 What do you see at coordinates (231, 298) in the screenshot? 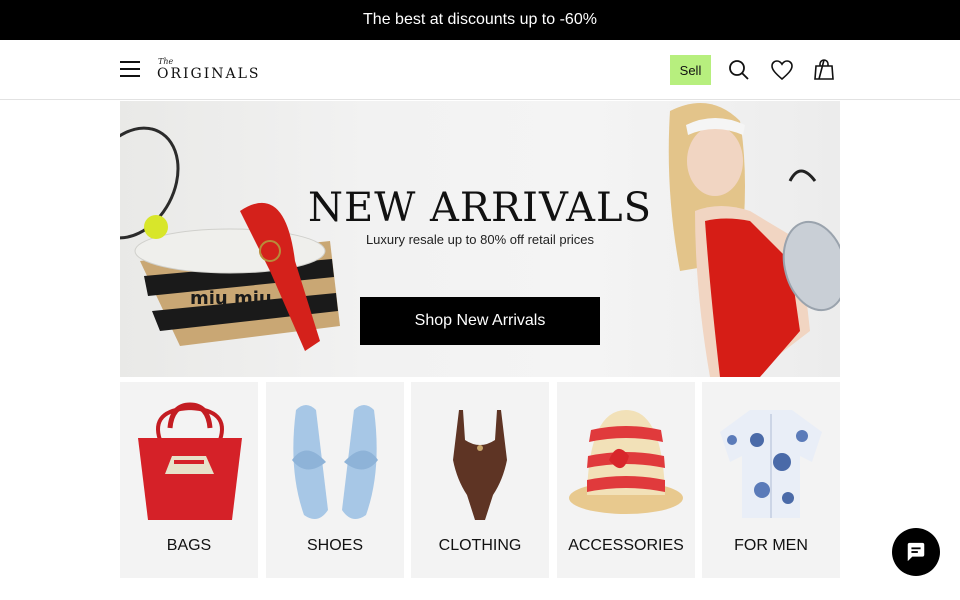
I see `bag-print-text: miu miu` at bounding box center [231, 298].